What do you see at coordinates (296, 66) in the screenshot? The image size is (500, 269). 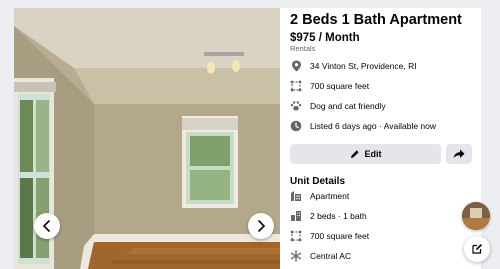 I see `location-pin-icon` at bounding box center [296, 66].